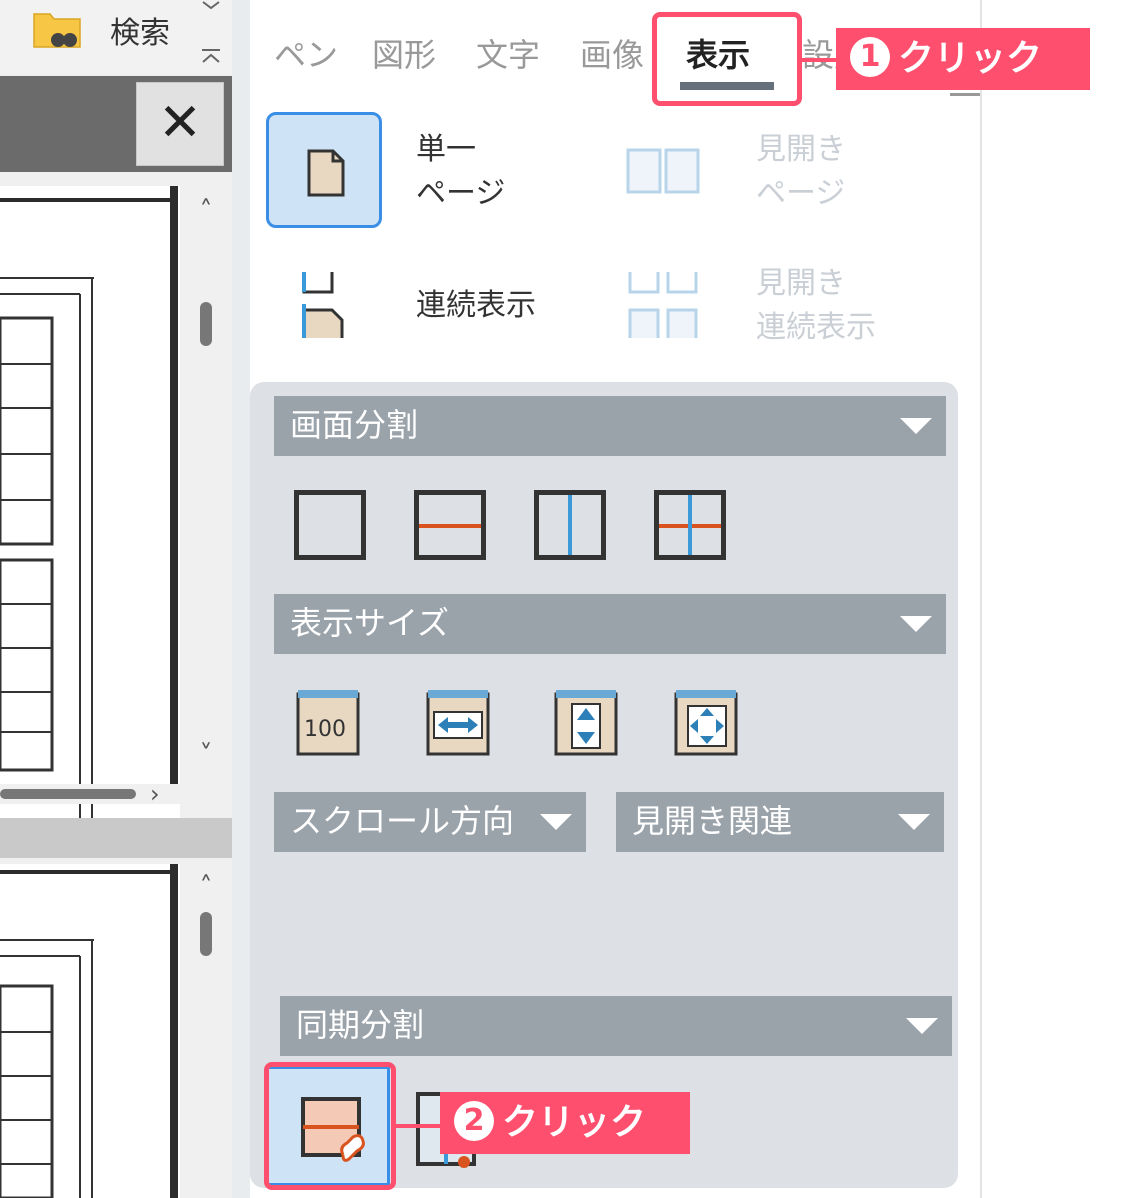  Describe the element at coordinates (330, 525) in the screenshot. I see `split-none-icon` at that location.